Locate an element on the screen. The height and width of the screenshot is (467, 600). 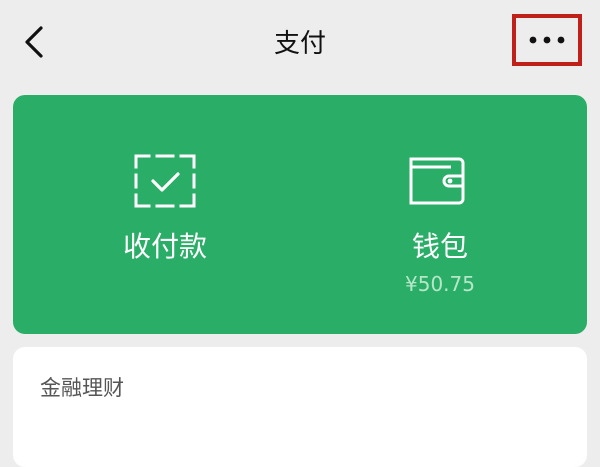
finance-section-title: 金融理财 is located at coordinates (82, 388).